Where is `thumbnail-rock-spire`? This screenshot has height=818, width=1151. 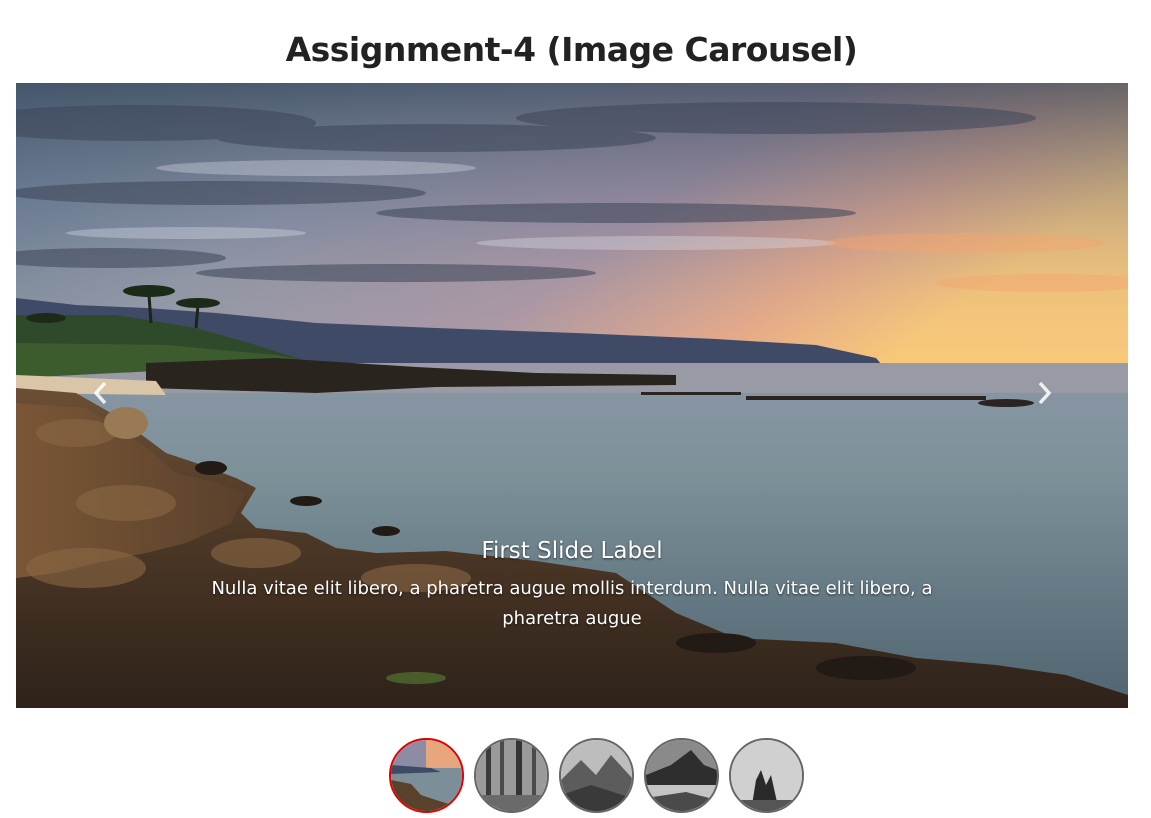 thumbnail-rock-spire is located at coordinates (766, 775).